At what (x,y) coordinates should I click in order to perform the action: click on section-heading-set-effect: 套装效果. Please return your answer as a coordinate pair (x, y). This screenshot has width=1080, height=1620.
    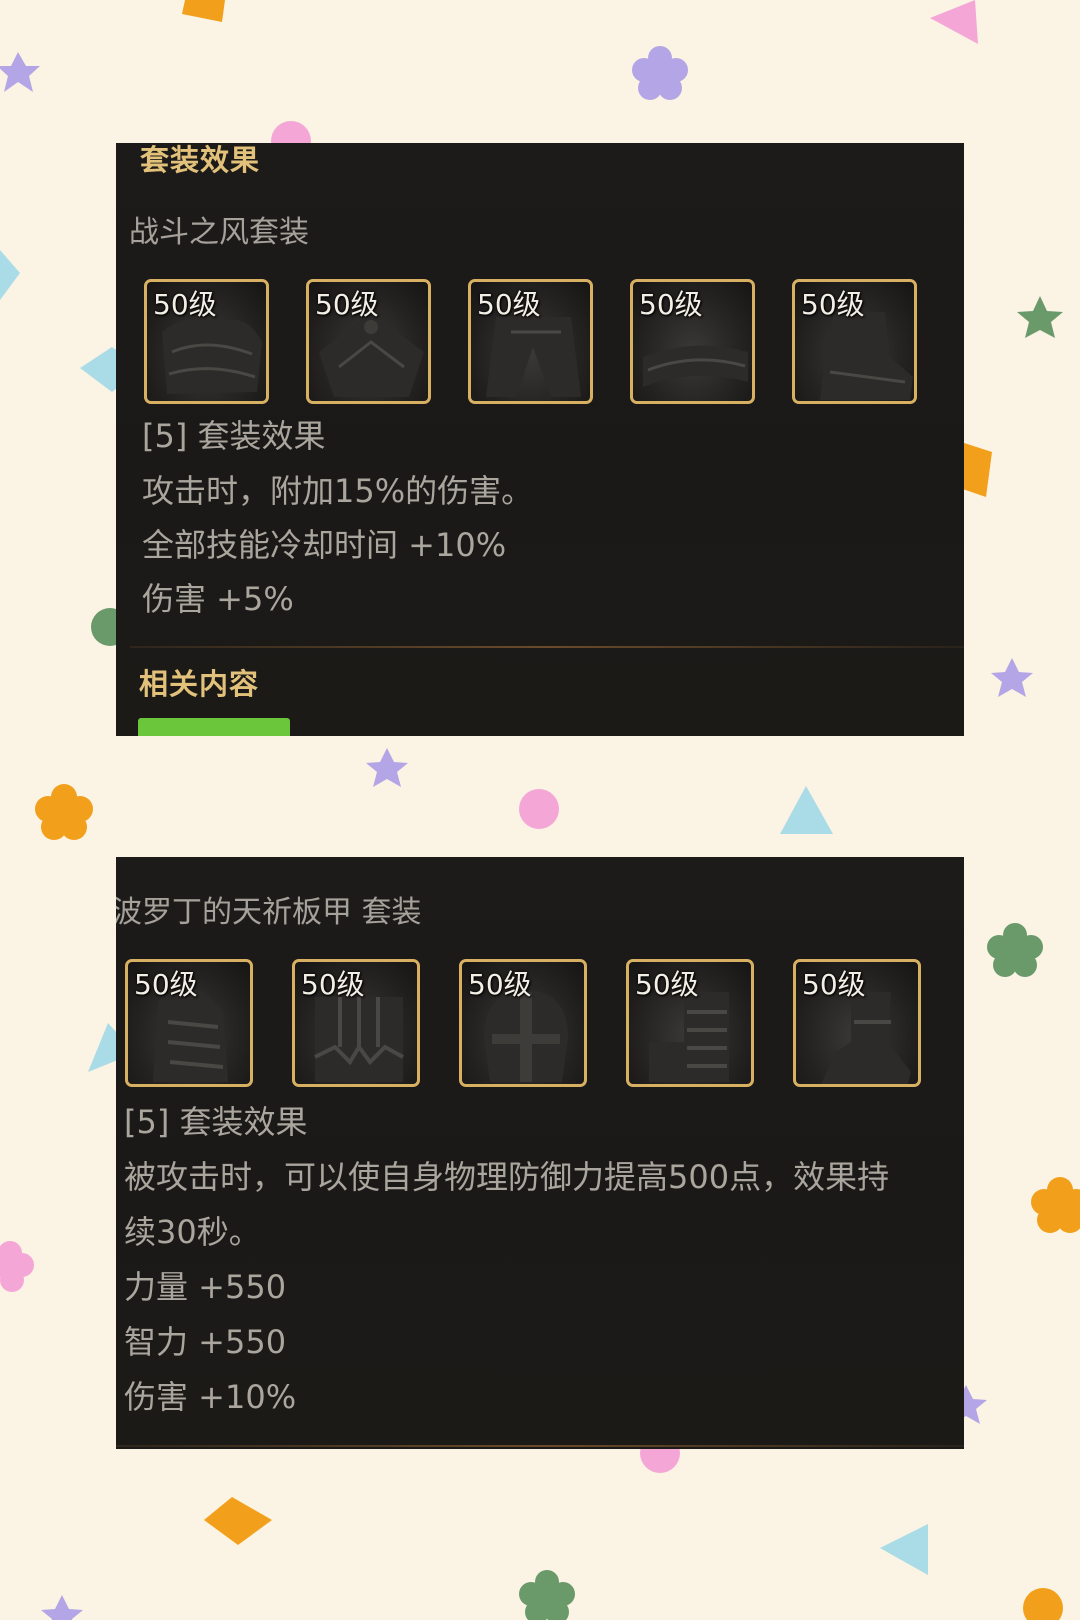
    Looking at the image, I should click on (200, 160).